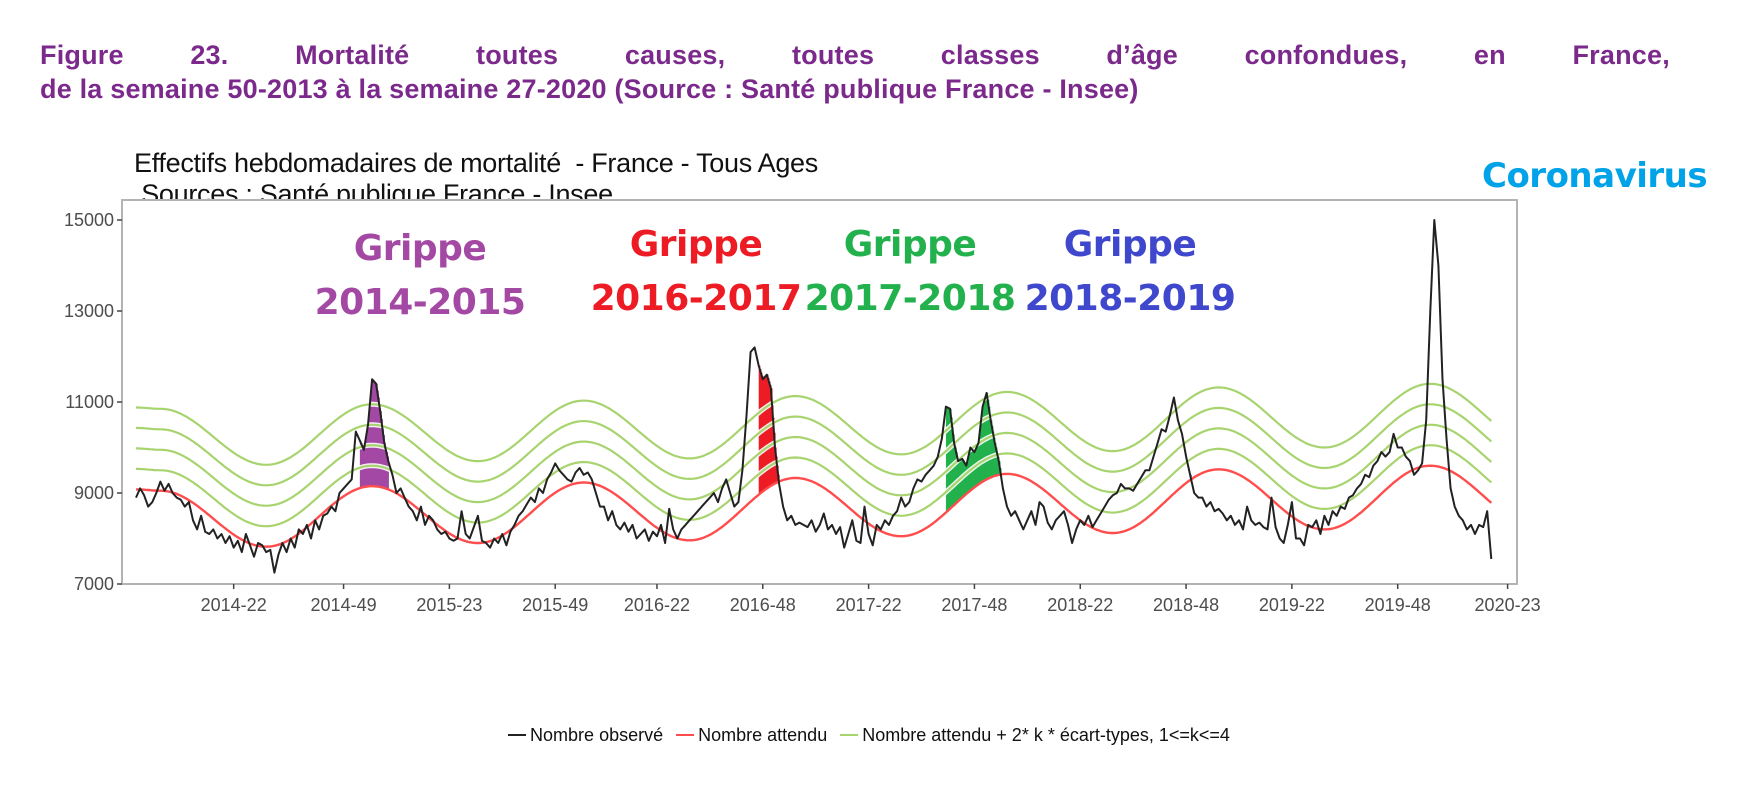  I want to click on annotation-line2: 2018-2019, so click(1130, 298).